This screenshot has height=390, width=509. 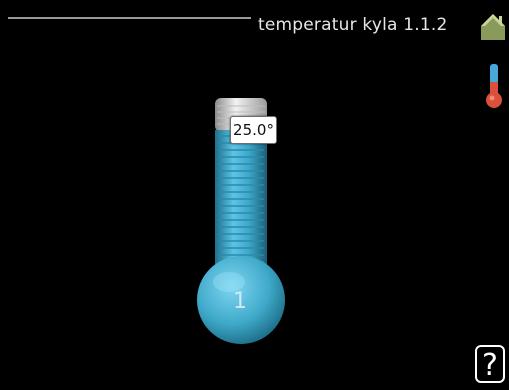 What do you see at coordinates (490, 364) in the screenshot?
I see `help-button: ?` at bounding box center [490, 364].